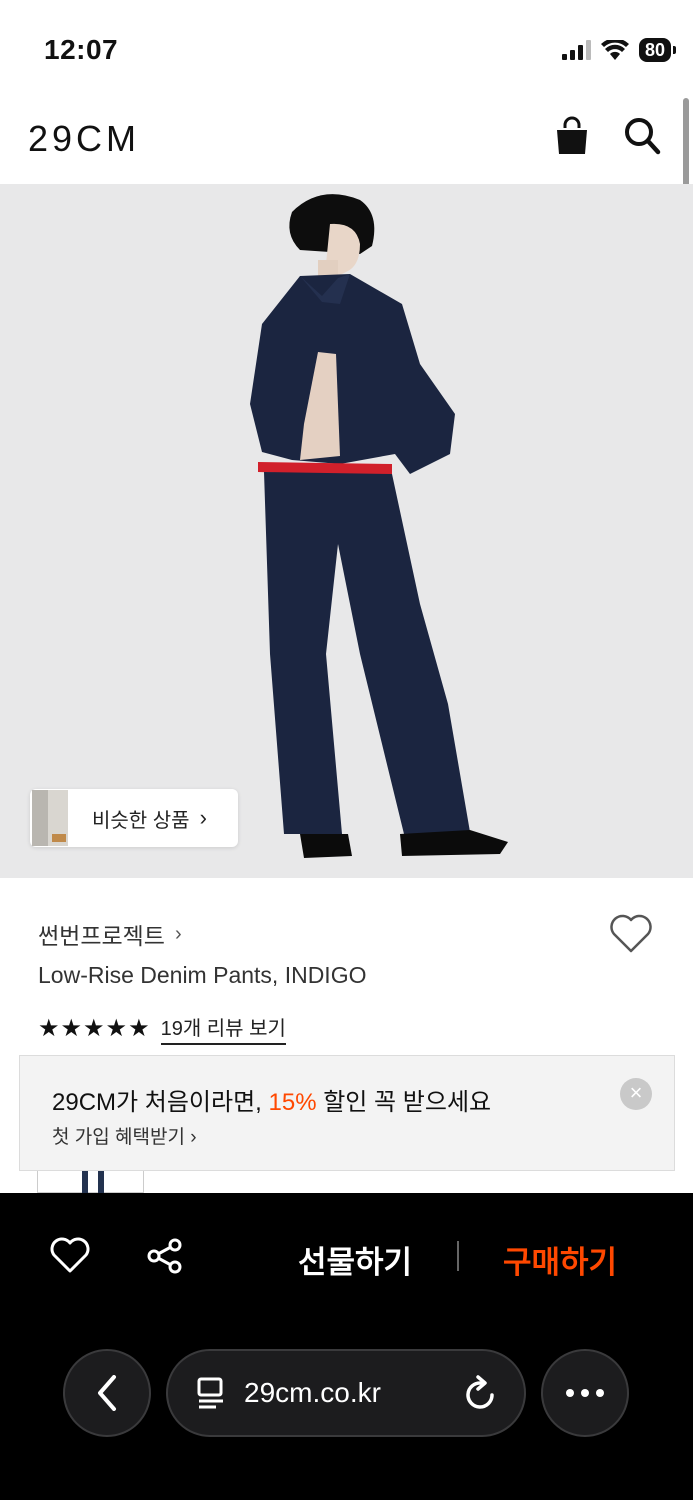  What do you see at coordinates (576, 50) in the screenshot?
I see `signal-icon` at bounding box center [576, 50].